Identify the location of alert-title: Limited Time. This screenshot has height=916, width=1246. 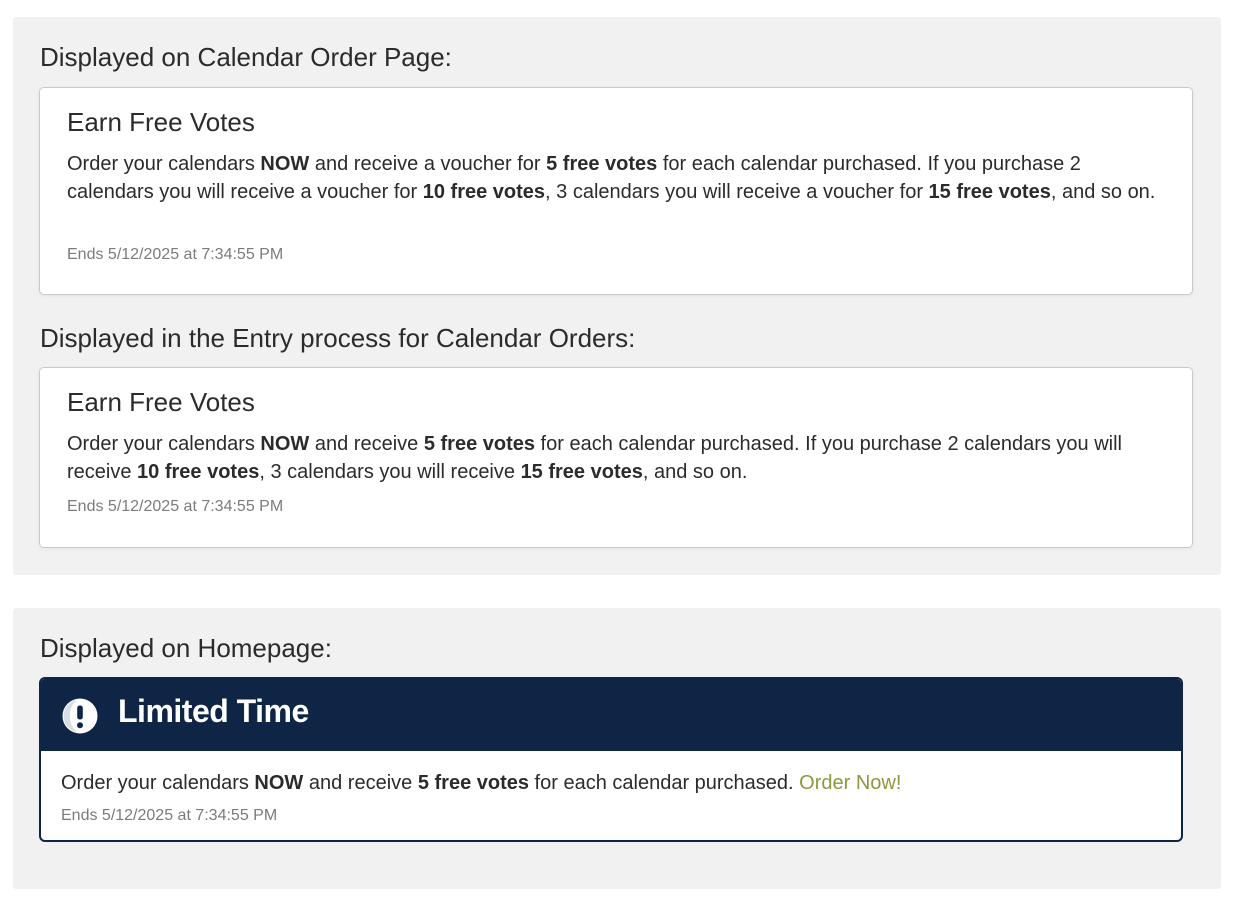
(213, 711).